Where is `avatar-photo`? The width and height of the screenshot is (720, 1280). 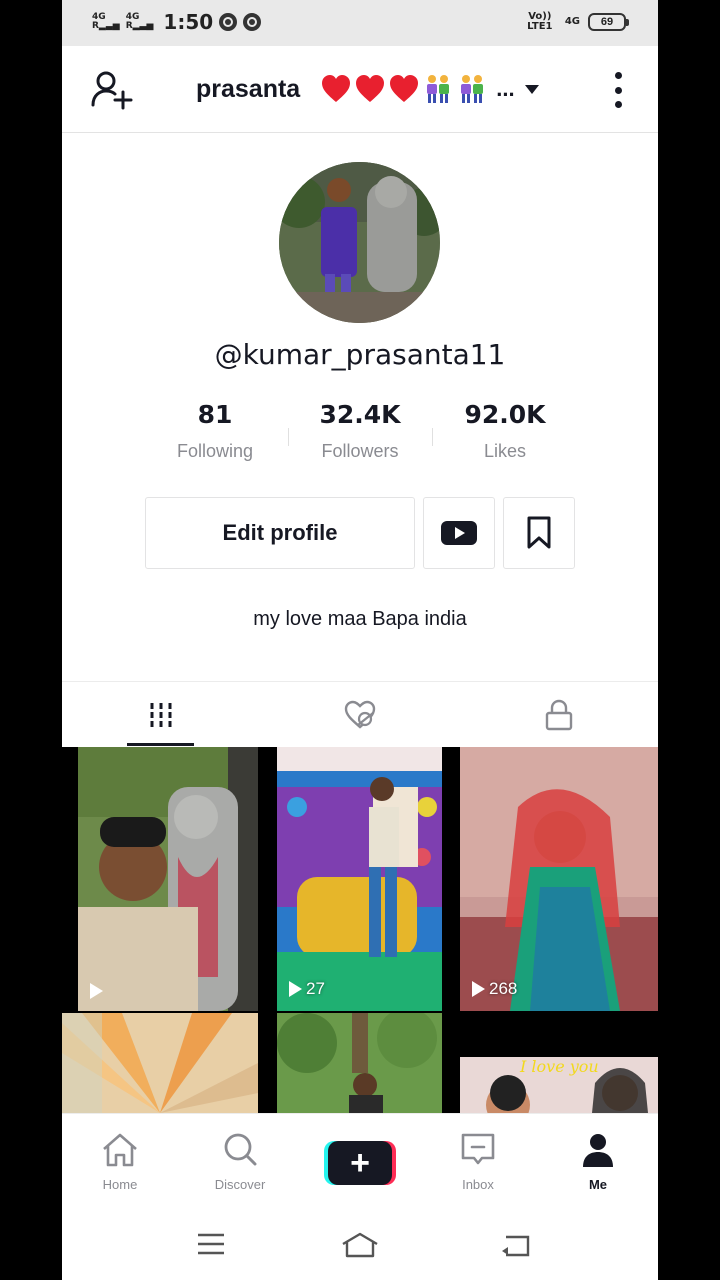 avatar-photo is located at coordinates (359, 242).